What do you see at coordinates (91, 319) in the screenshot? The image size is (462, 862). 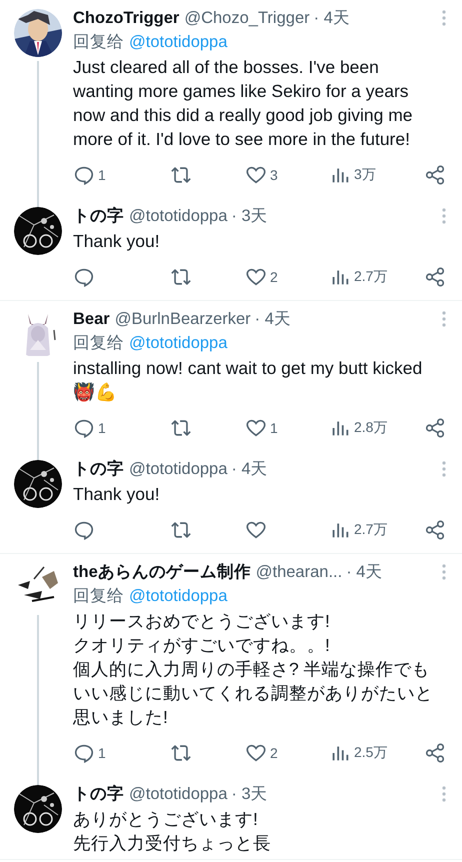 I see `user-name: Bear` at bounding box center [91, 319].